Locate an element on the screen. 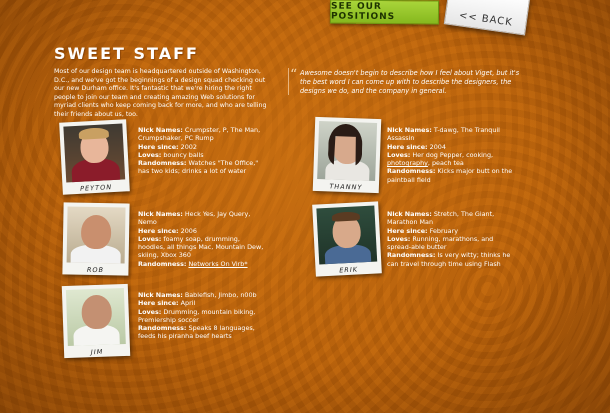  loves-value: Her dog Pepper, cooking, is located at coordinates (453, 154).